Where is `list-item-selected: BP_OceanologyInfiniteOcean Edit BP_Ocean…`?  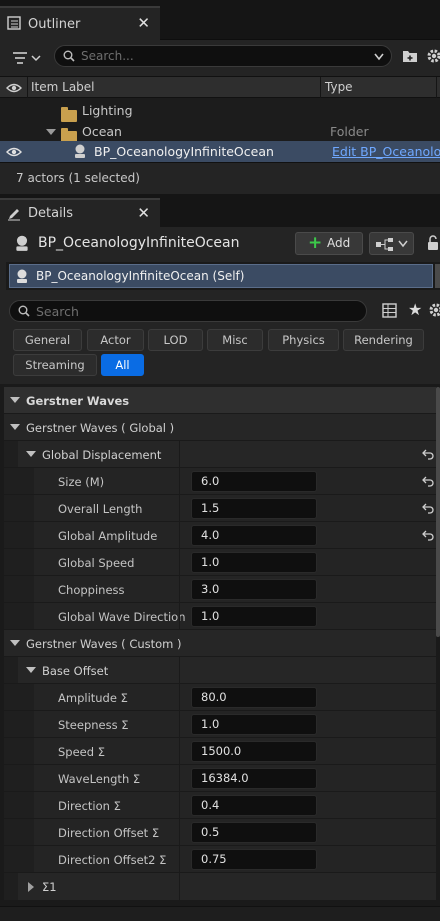 list-item-selected: BP_OceanologyInfiniteOcean Edit BP_Ocean… is located at coordinates (220, 151).